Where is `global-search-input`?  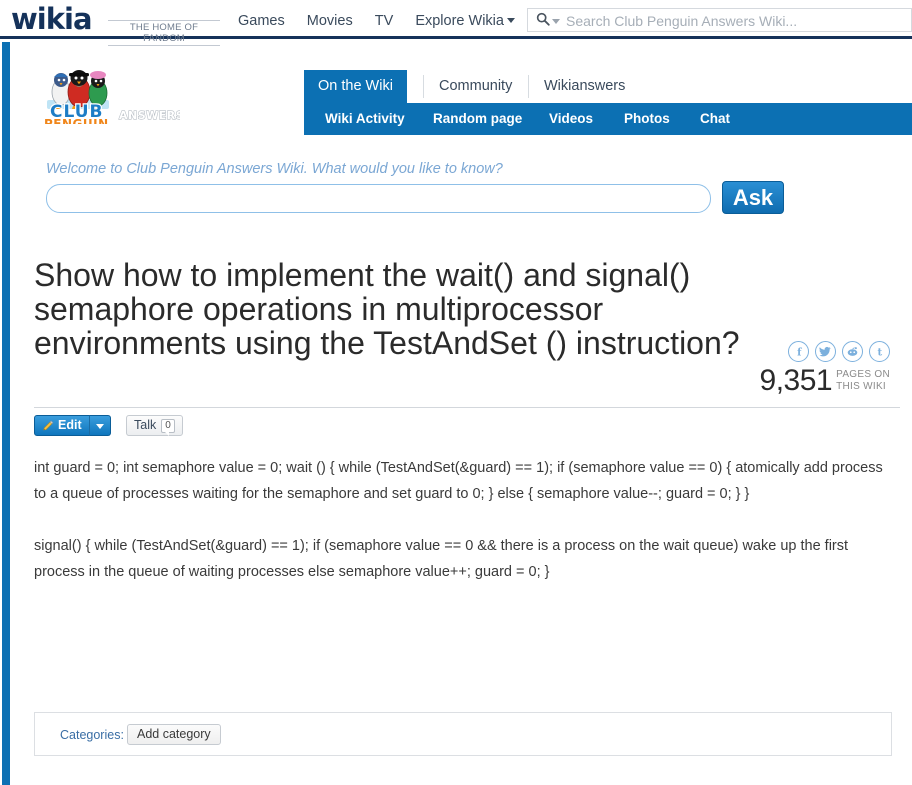 global-search-input is located at coordinates (736, 21).